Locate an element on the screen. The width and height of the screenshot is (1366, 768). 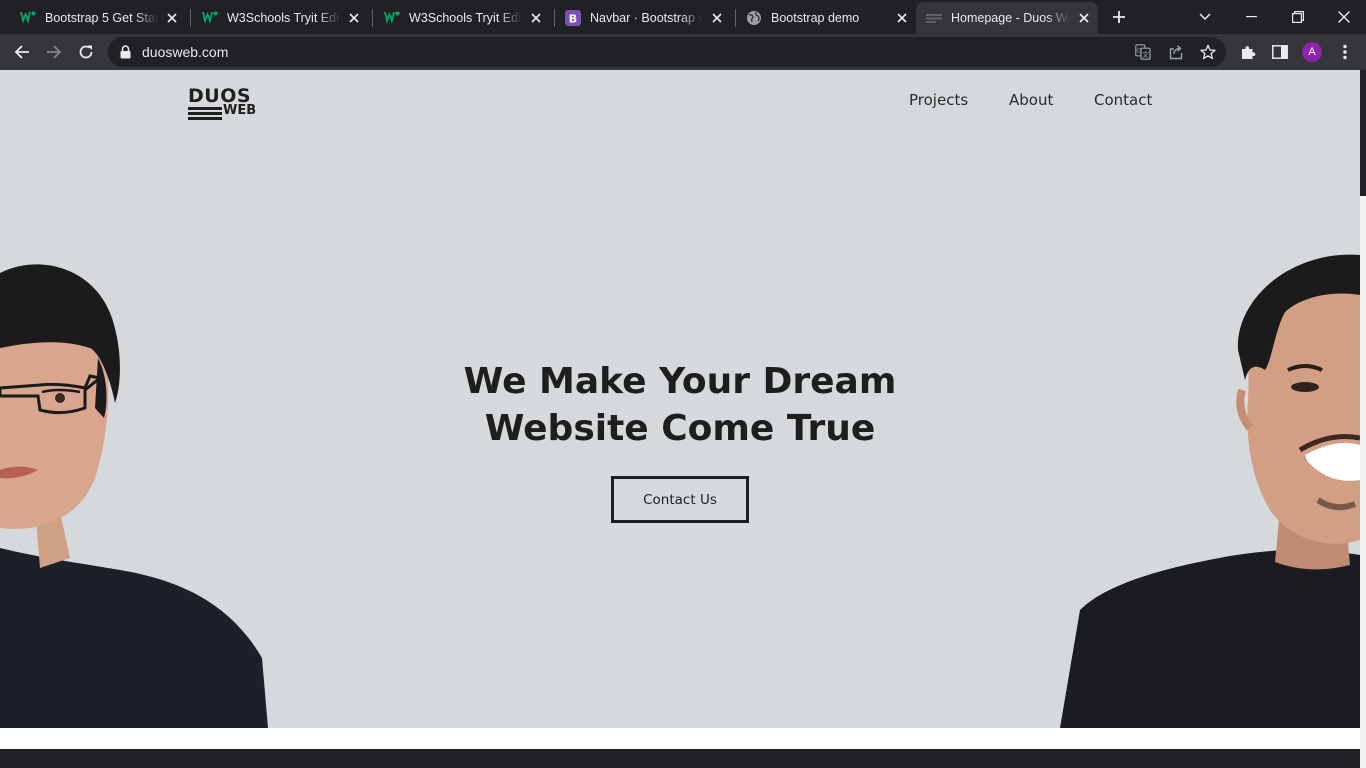
restore-icon is located at coordinates (1298, 17).